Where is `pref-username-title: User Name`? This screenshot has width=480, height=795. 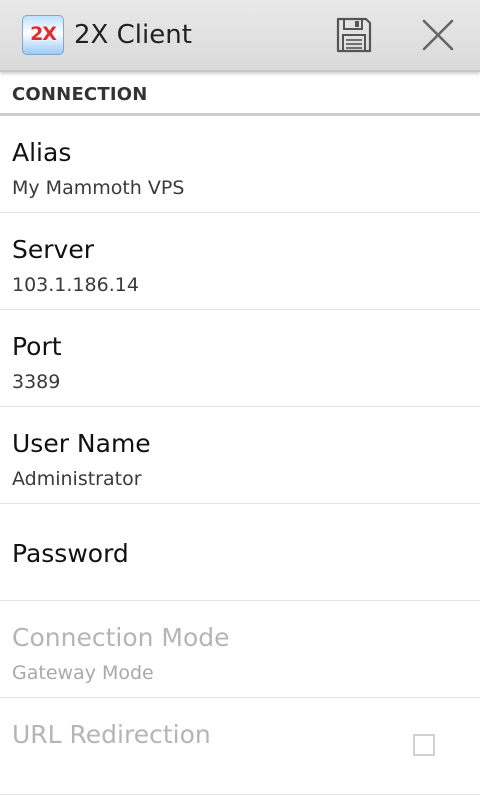
pref-username-title: User Name is located at coordinates (81, 443).